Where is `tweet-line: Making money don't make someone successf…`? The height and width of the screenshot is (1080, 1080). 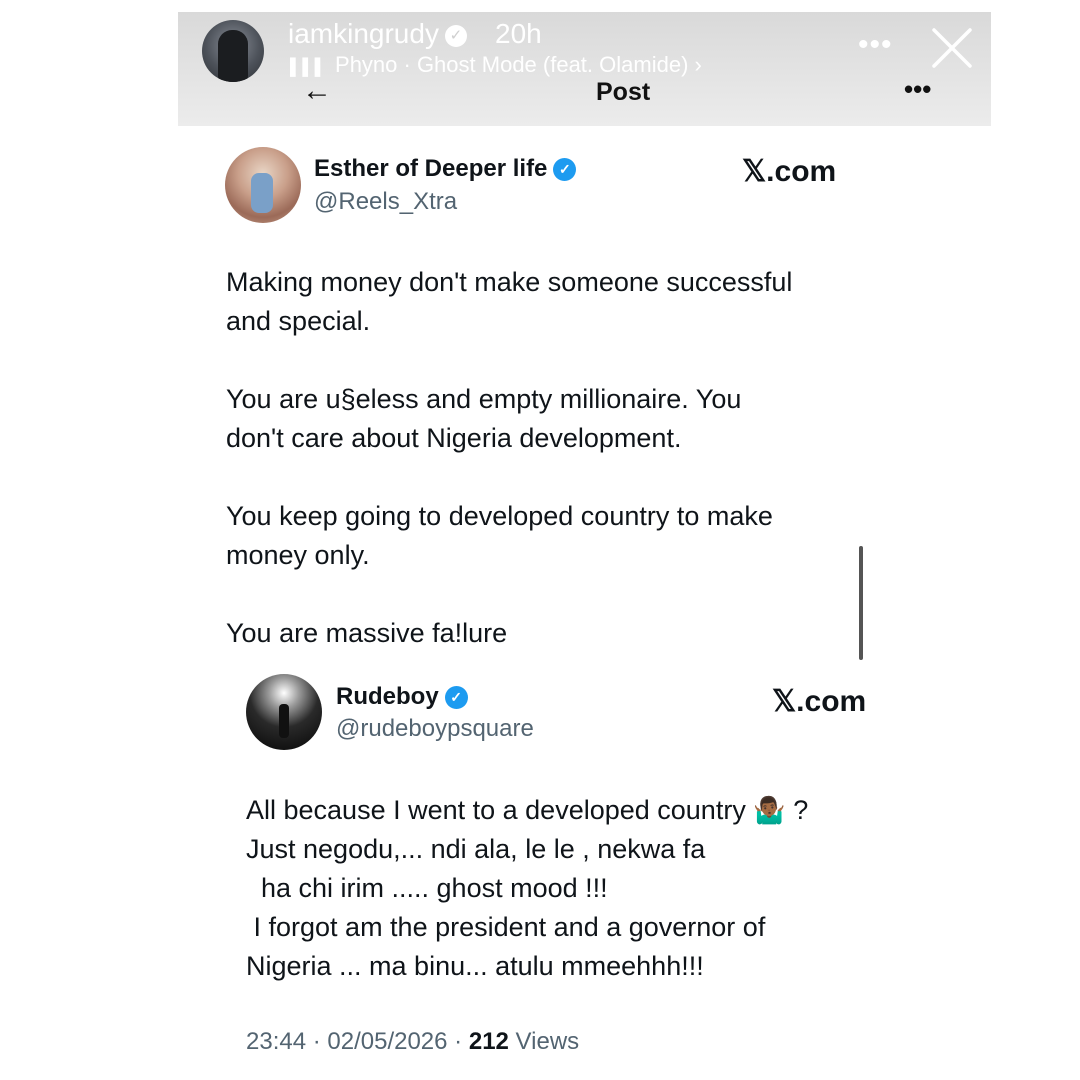 tweet-line: Making money don't make someone successf… is located at coordinates (509, 282).